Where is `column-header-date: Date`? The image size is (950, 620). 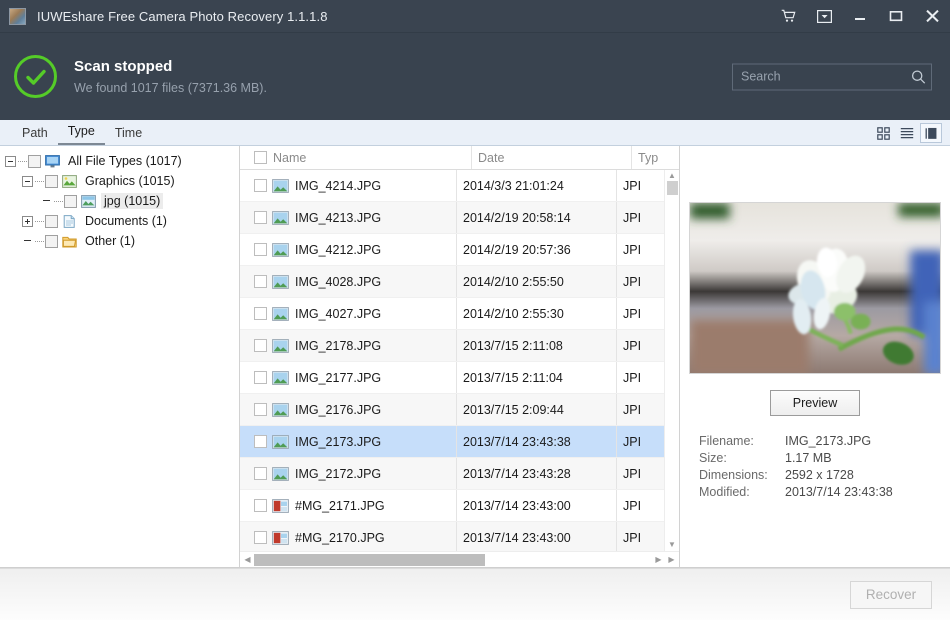 column-header-date: Date is located at coordinates (551, 157).